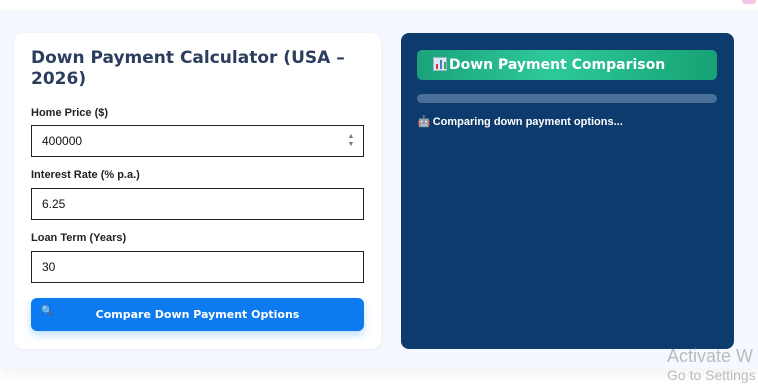 The height and width of the screenshot is (391, 758). I want to click on windows-activation-watermark: Activate W Go to Settings, so click(711, 364).